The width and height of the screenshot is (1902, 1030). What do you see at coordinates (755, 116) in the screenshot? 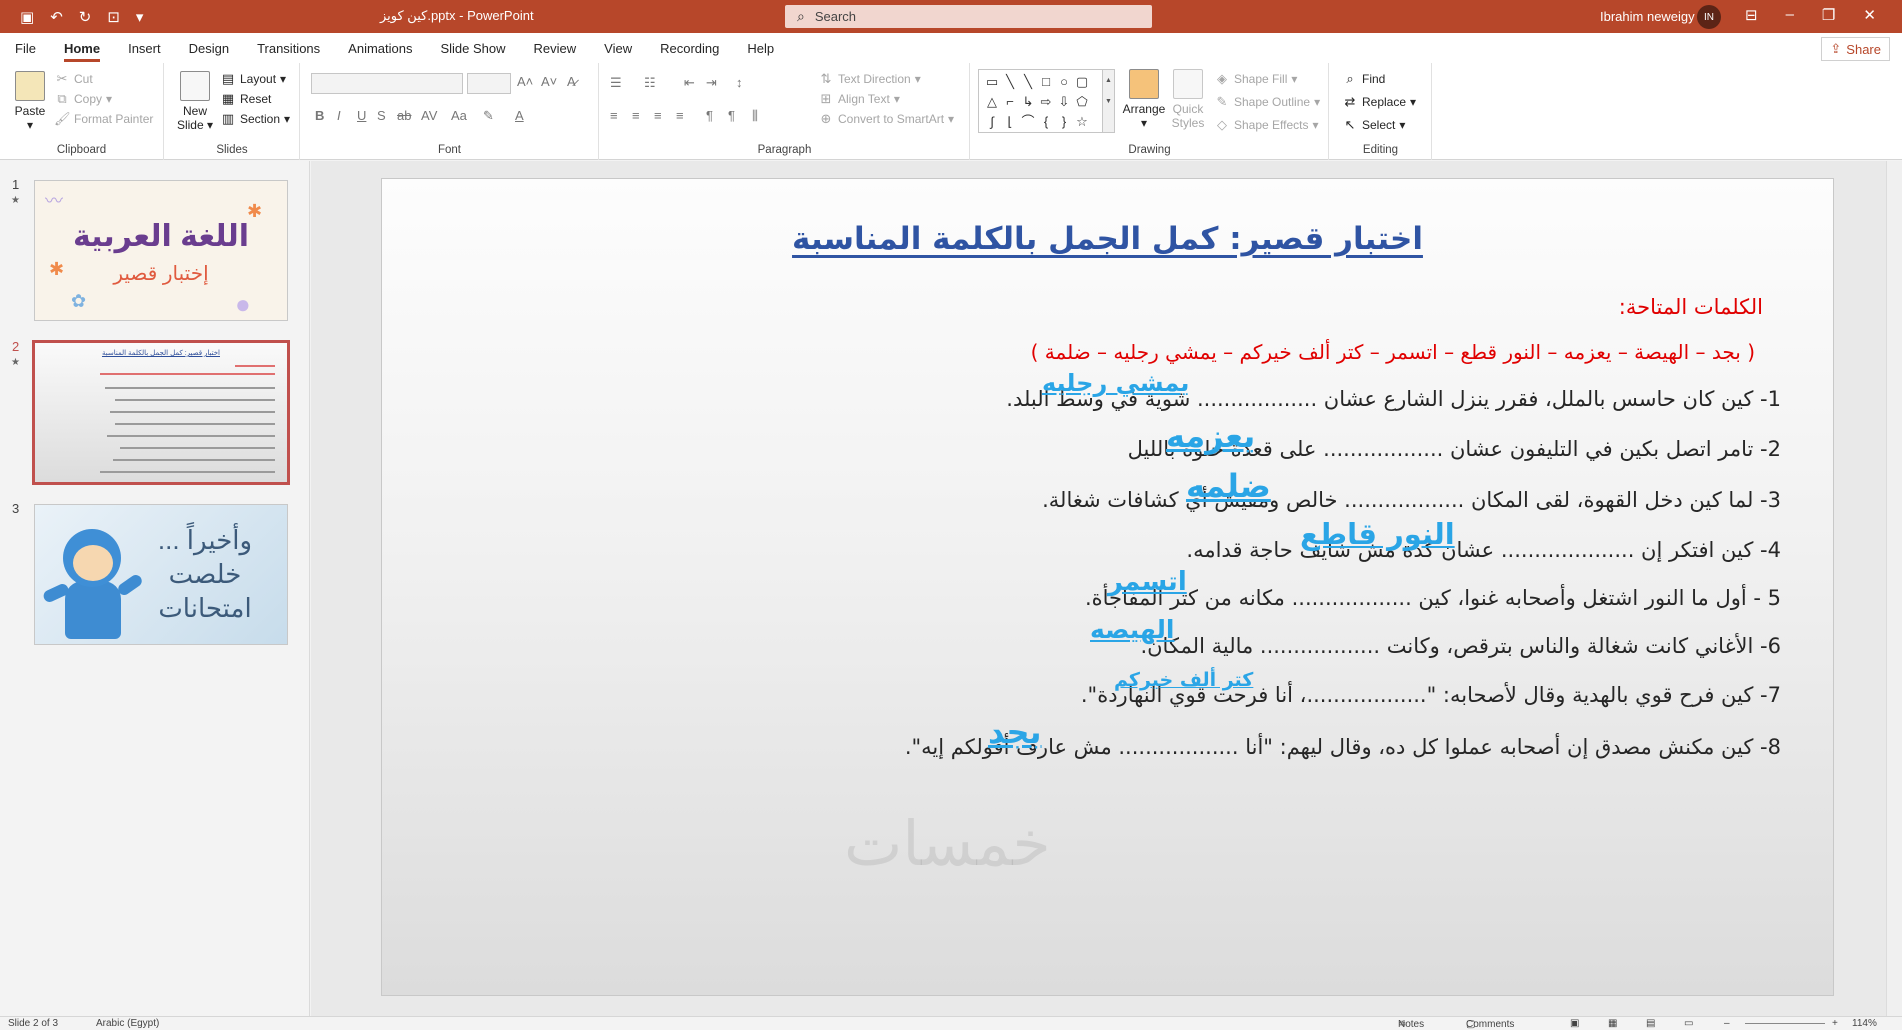
I see `columns-icon: ⫼` at bounding box center [755, 116].